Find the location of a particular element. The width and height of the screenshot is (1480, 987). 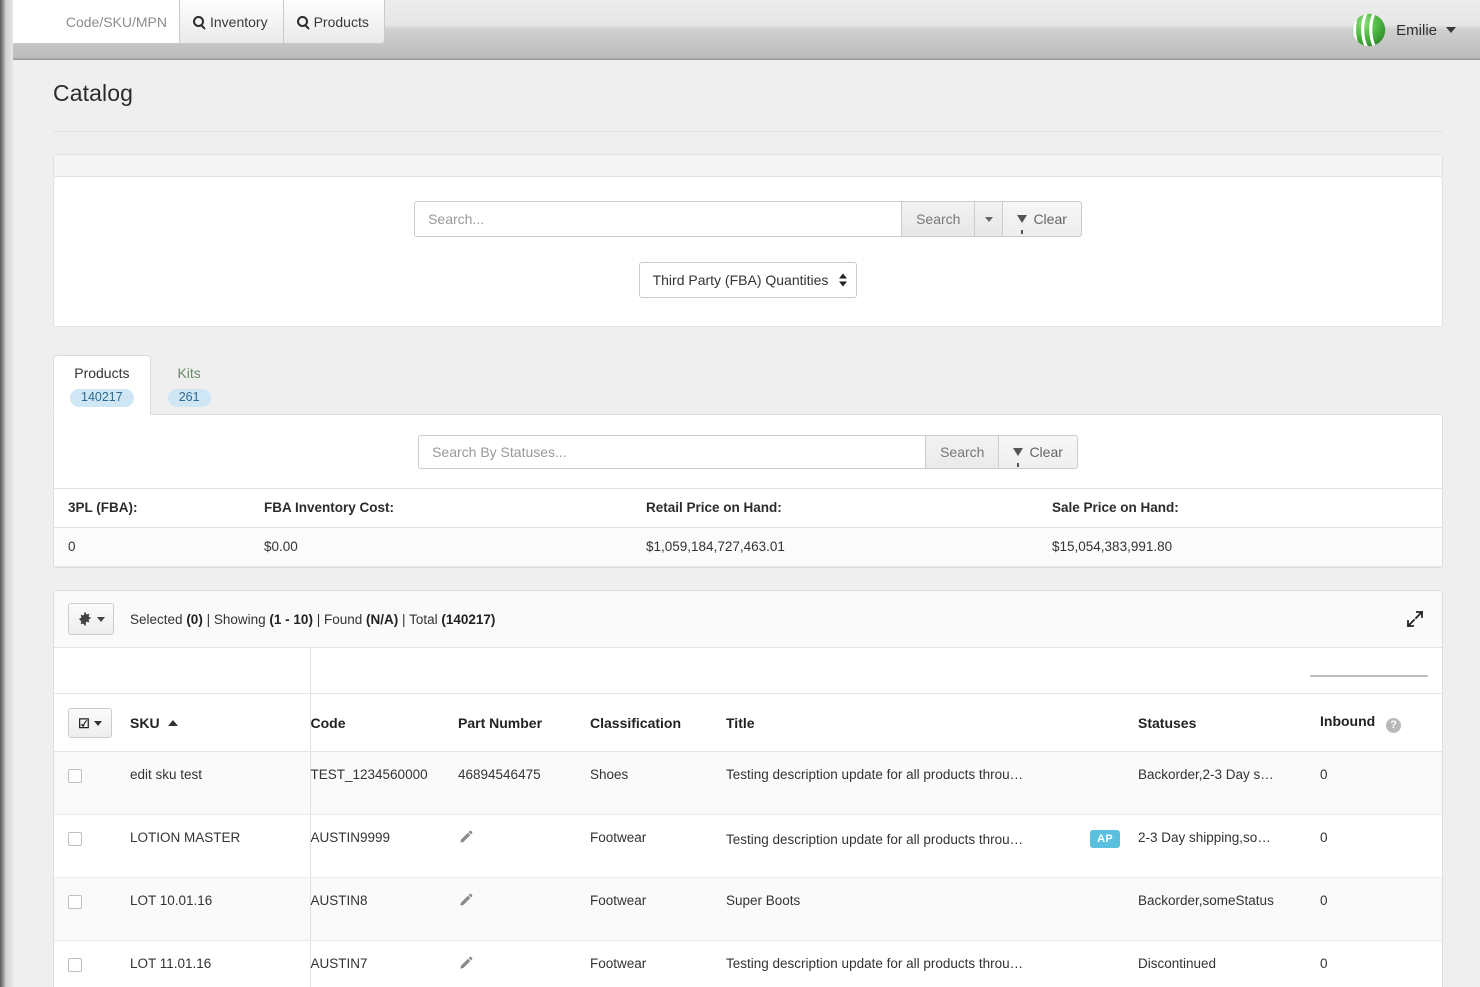

selected-label: Selected is located at coordinates (156, 619).